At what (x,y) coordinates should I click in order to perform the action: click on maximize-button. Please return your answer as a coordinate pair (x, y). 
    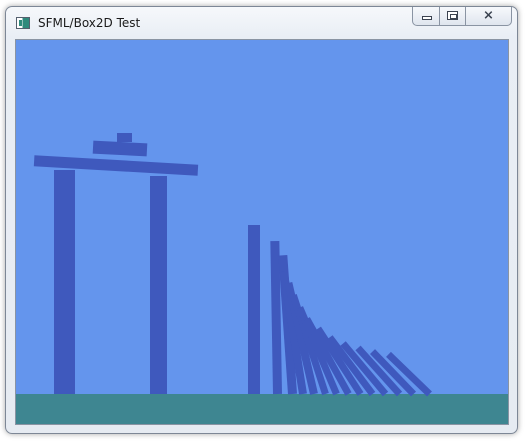
    Looking at the image, I should click on (453, 16).